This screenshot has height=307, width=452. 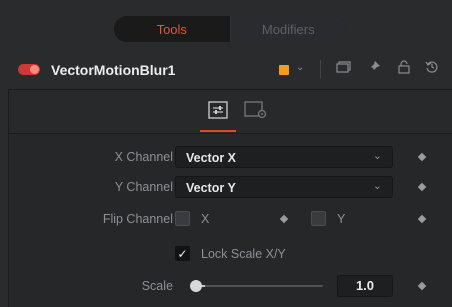 I want to click on scale-slider-track, so click(x=260, y=286).